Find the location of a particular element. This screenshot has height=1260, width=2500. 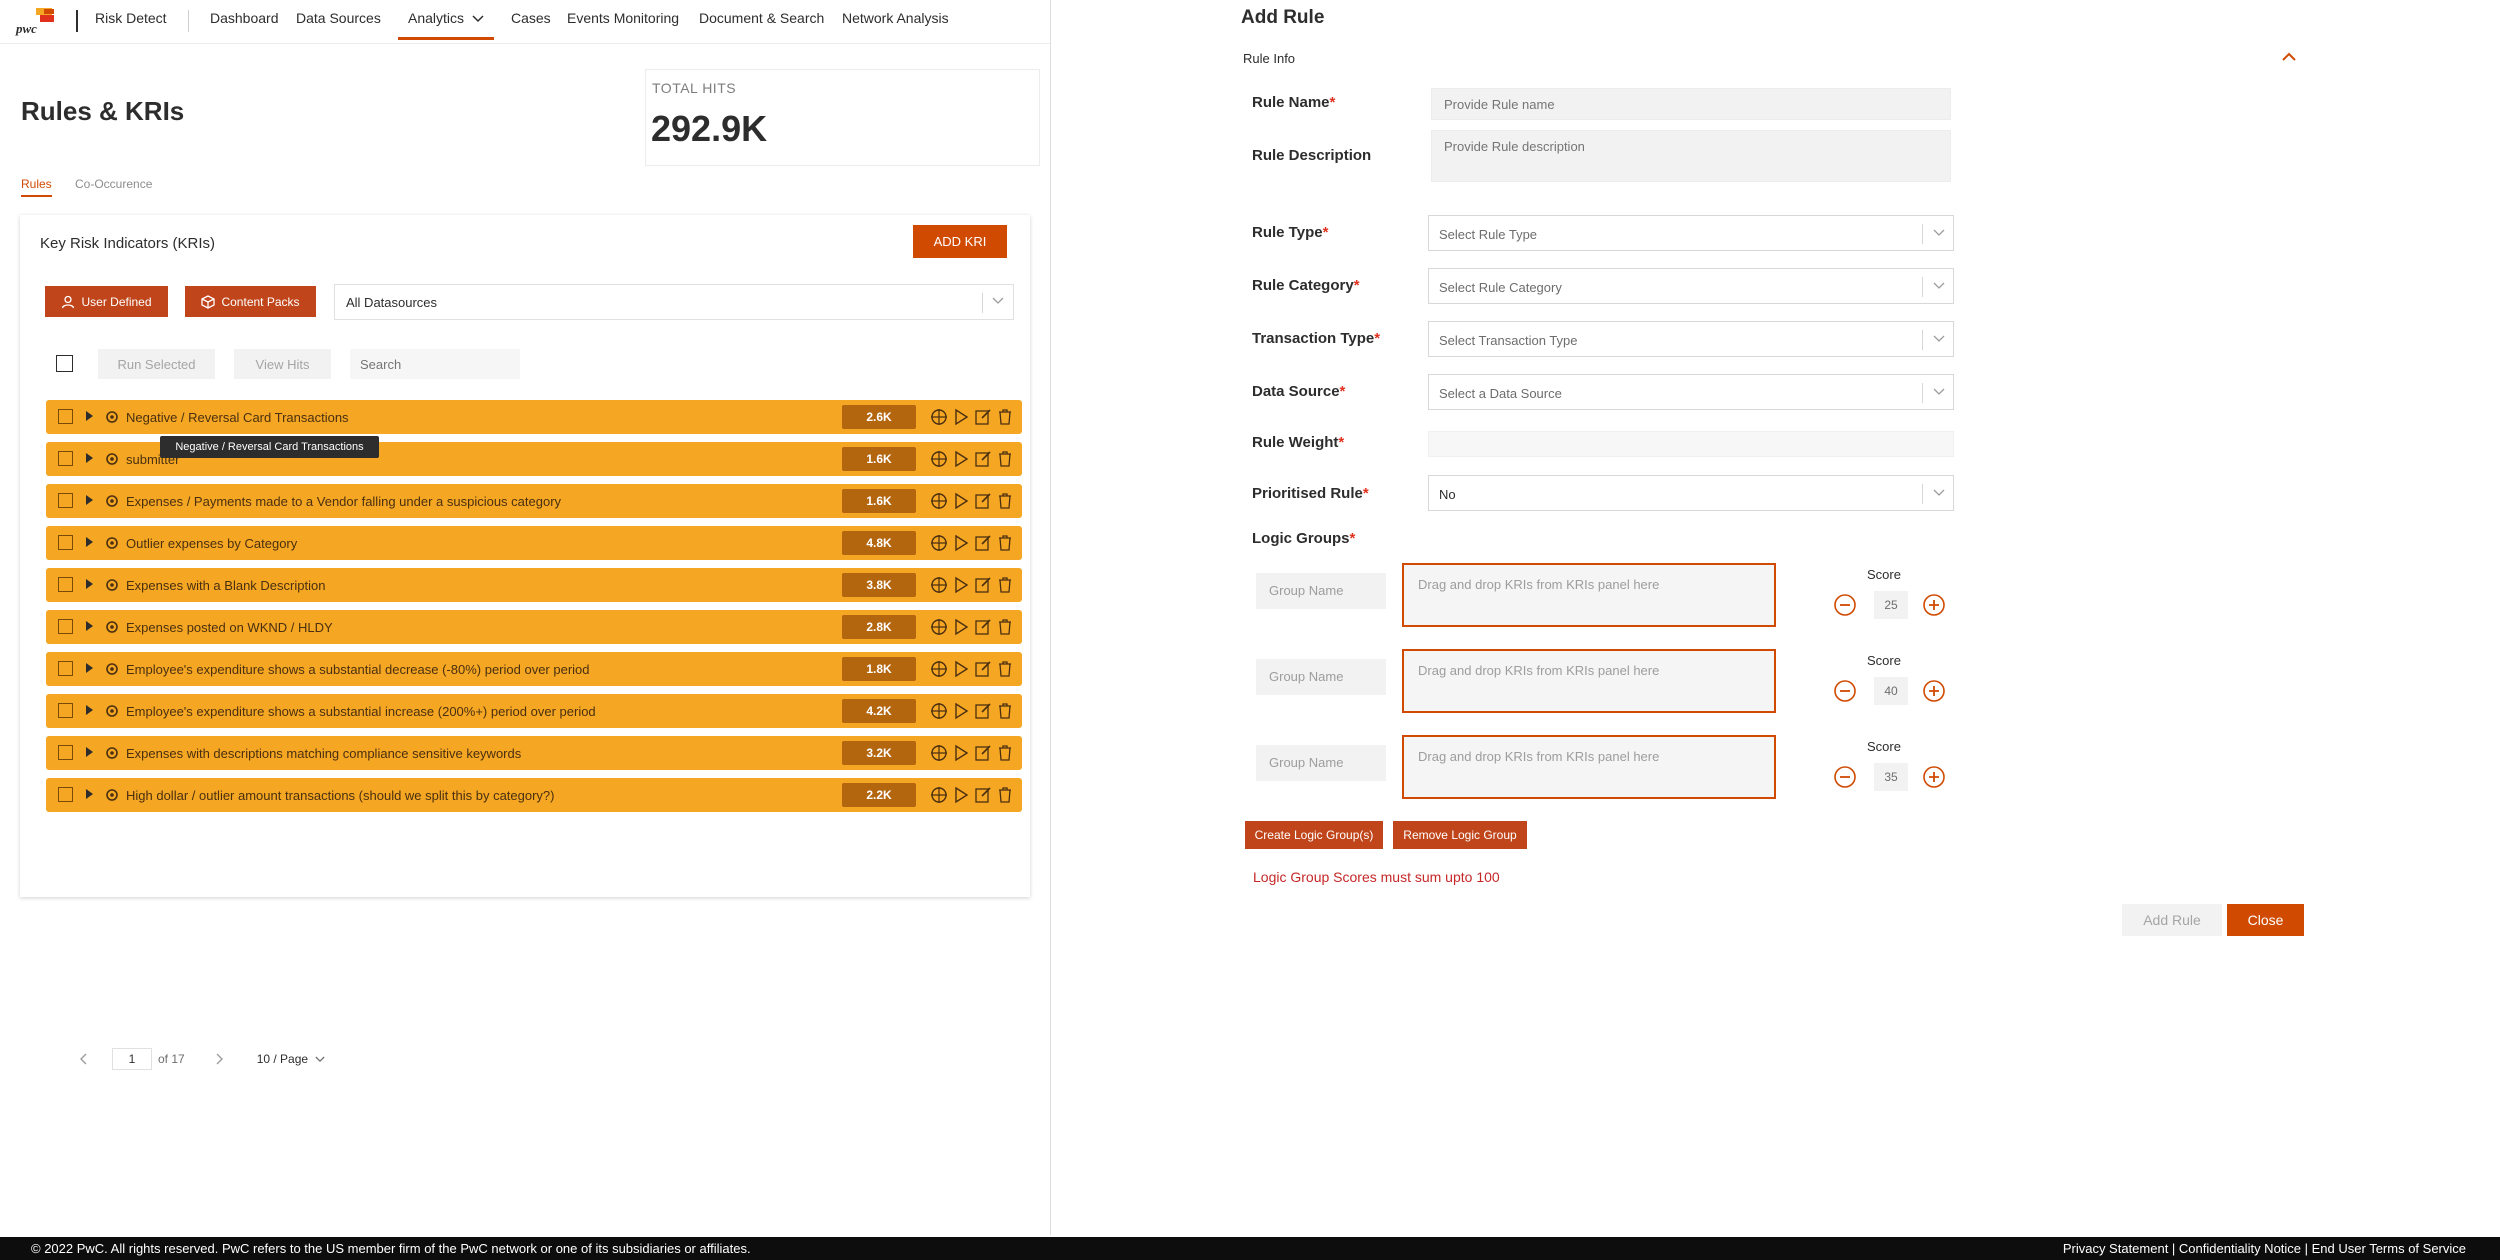

rule-category-select: Select Rule Category is located at coordinates (1691, 286).